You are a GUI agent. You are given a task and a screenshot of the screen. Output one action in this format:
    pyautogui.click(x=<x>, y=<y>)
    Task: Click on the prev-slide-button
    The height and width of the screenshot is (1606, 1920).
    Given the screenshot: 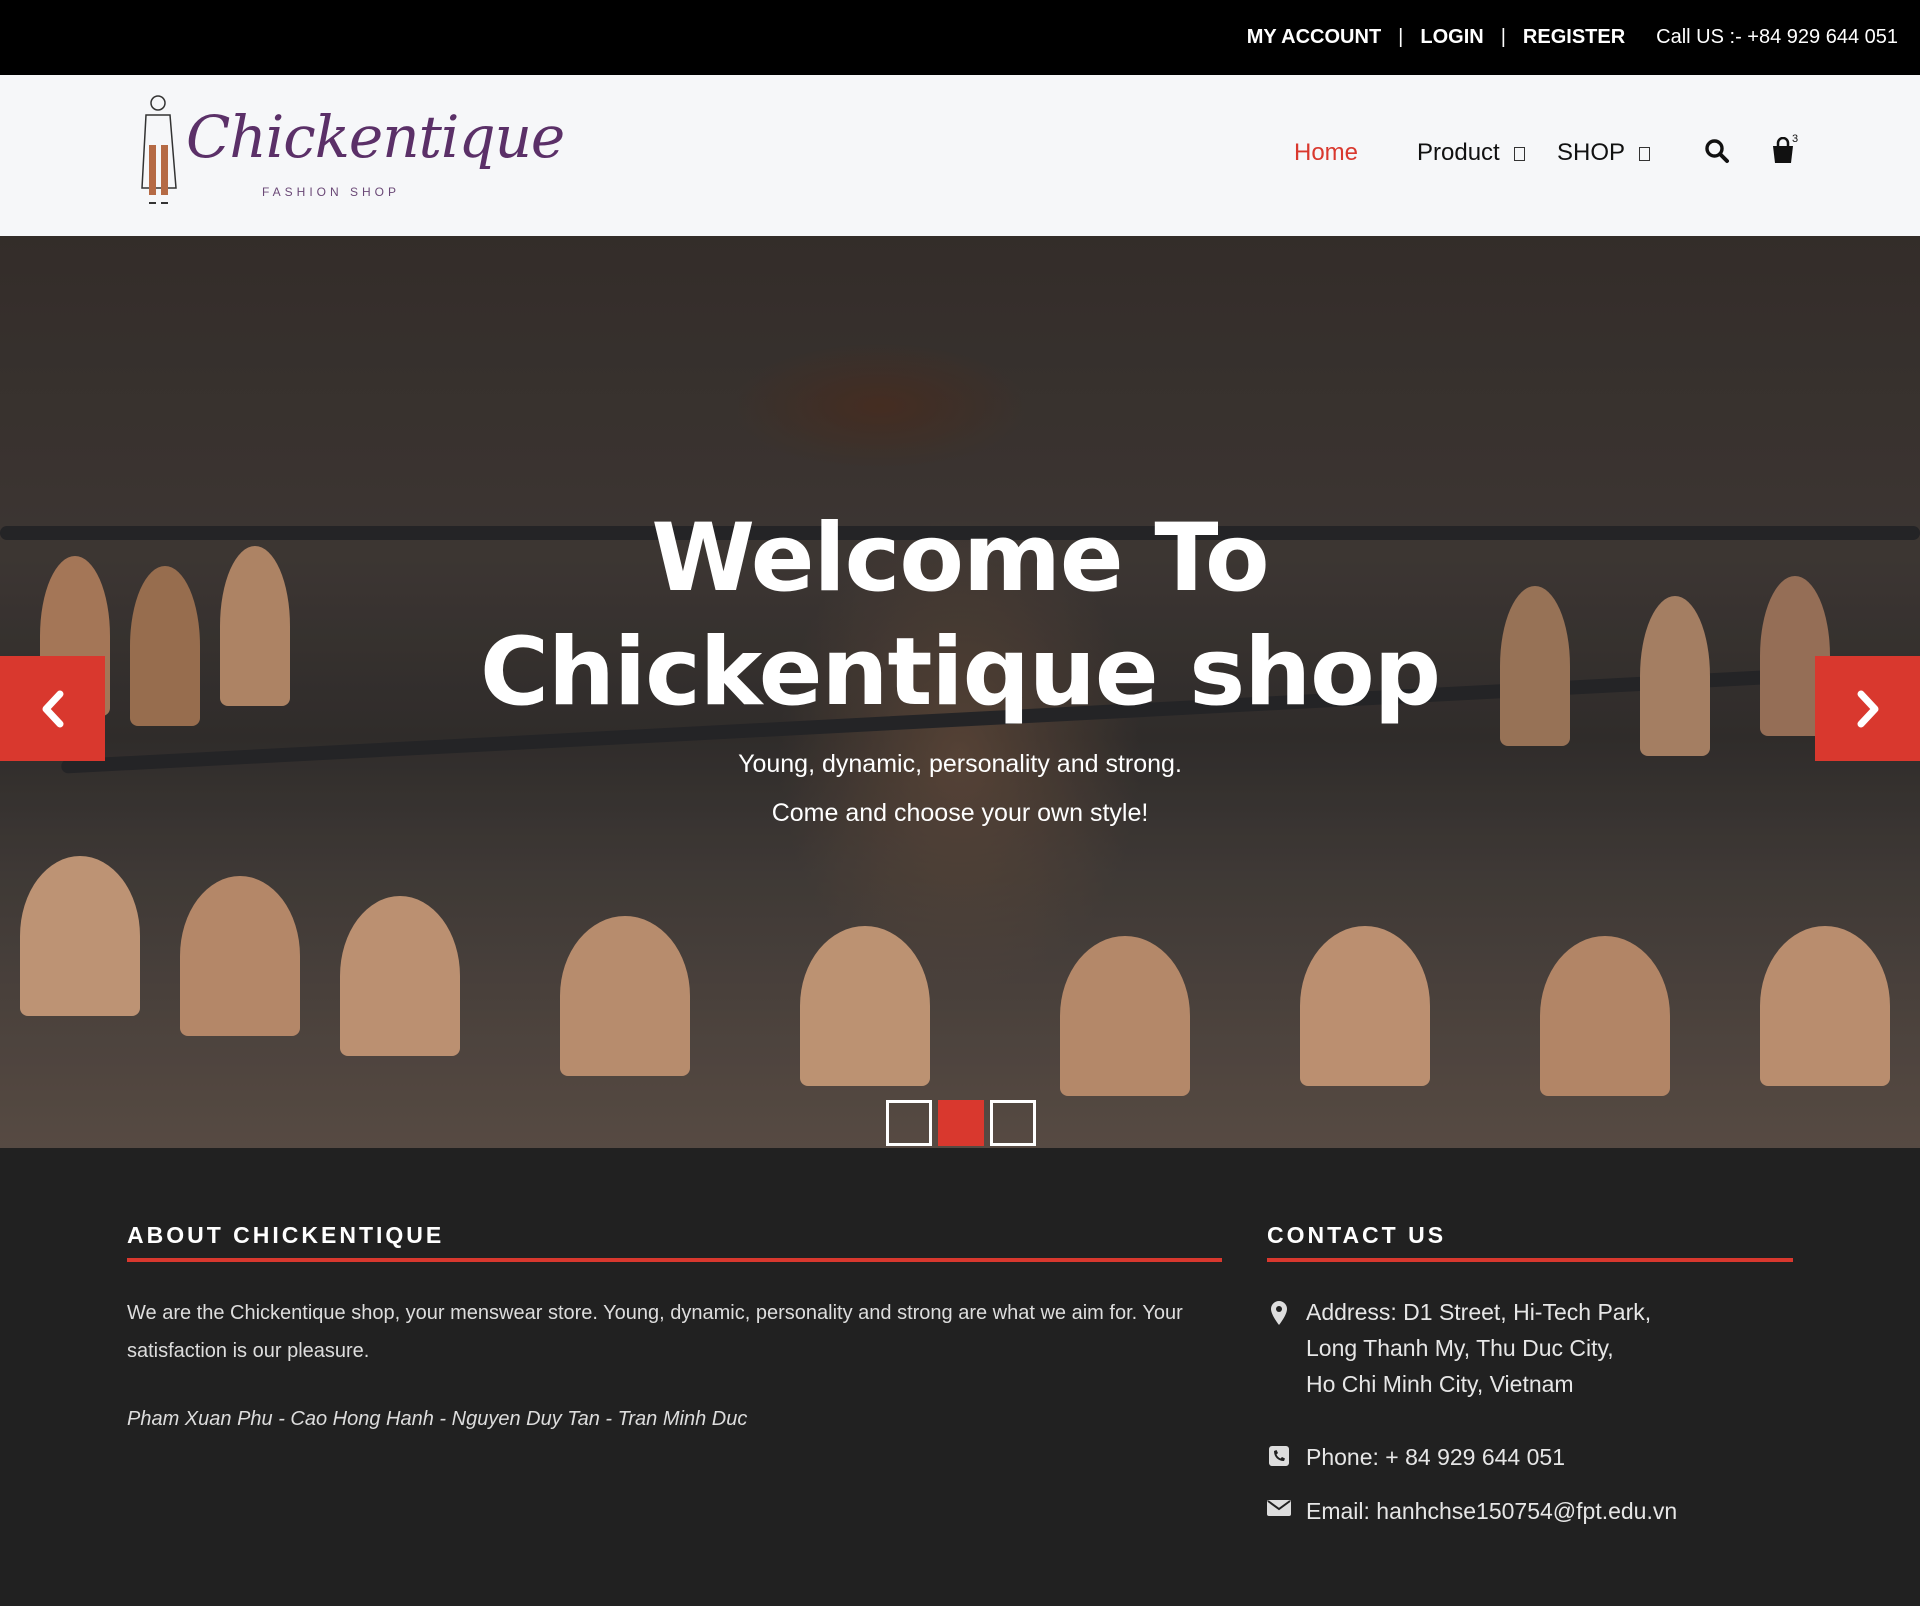 What is the action you would take?
    pyautogui.click(x=52, y=708)
    